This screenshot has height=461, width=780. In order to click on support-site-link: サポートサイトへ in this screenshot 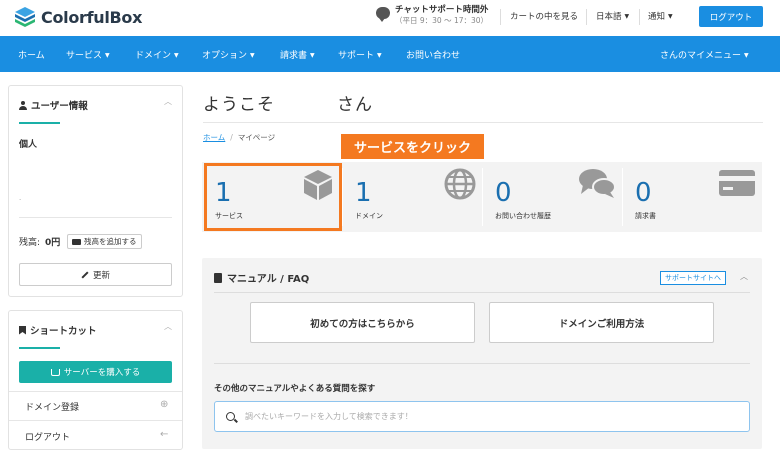, I will do `click(693, 278)`.